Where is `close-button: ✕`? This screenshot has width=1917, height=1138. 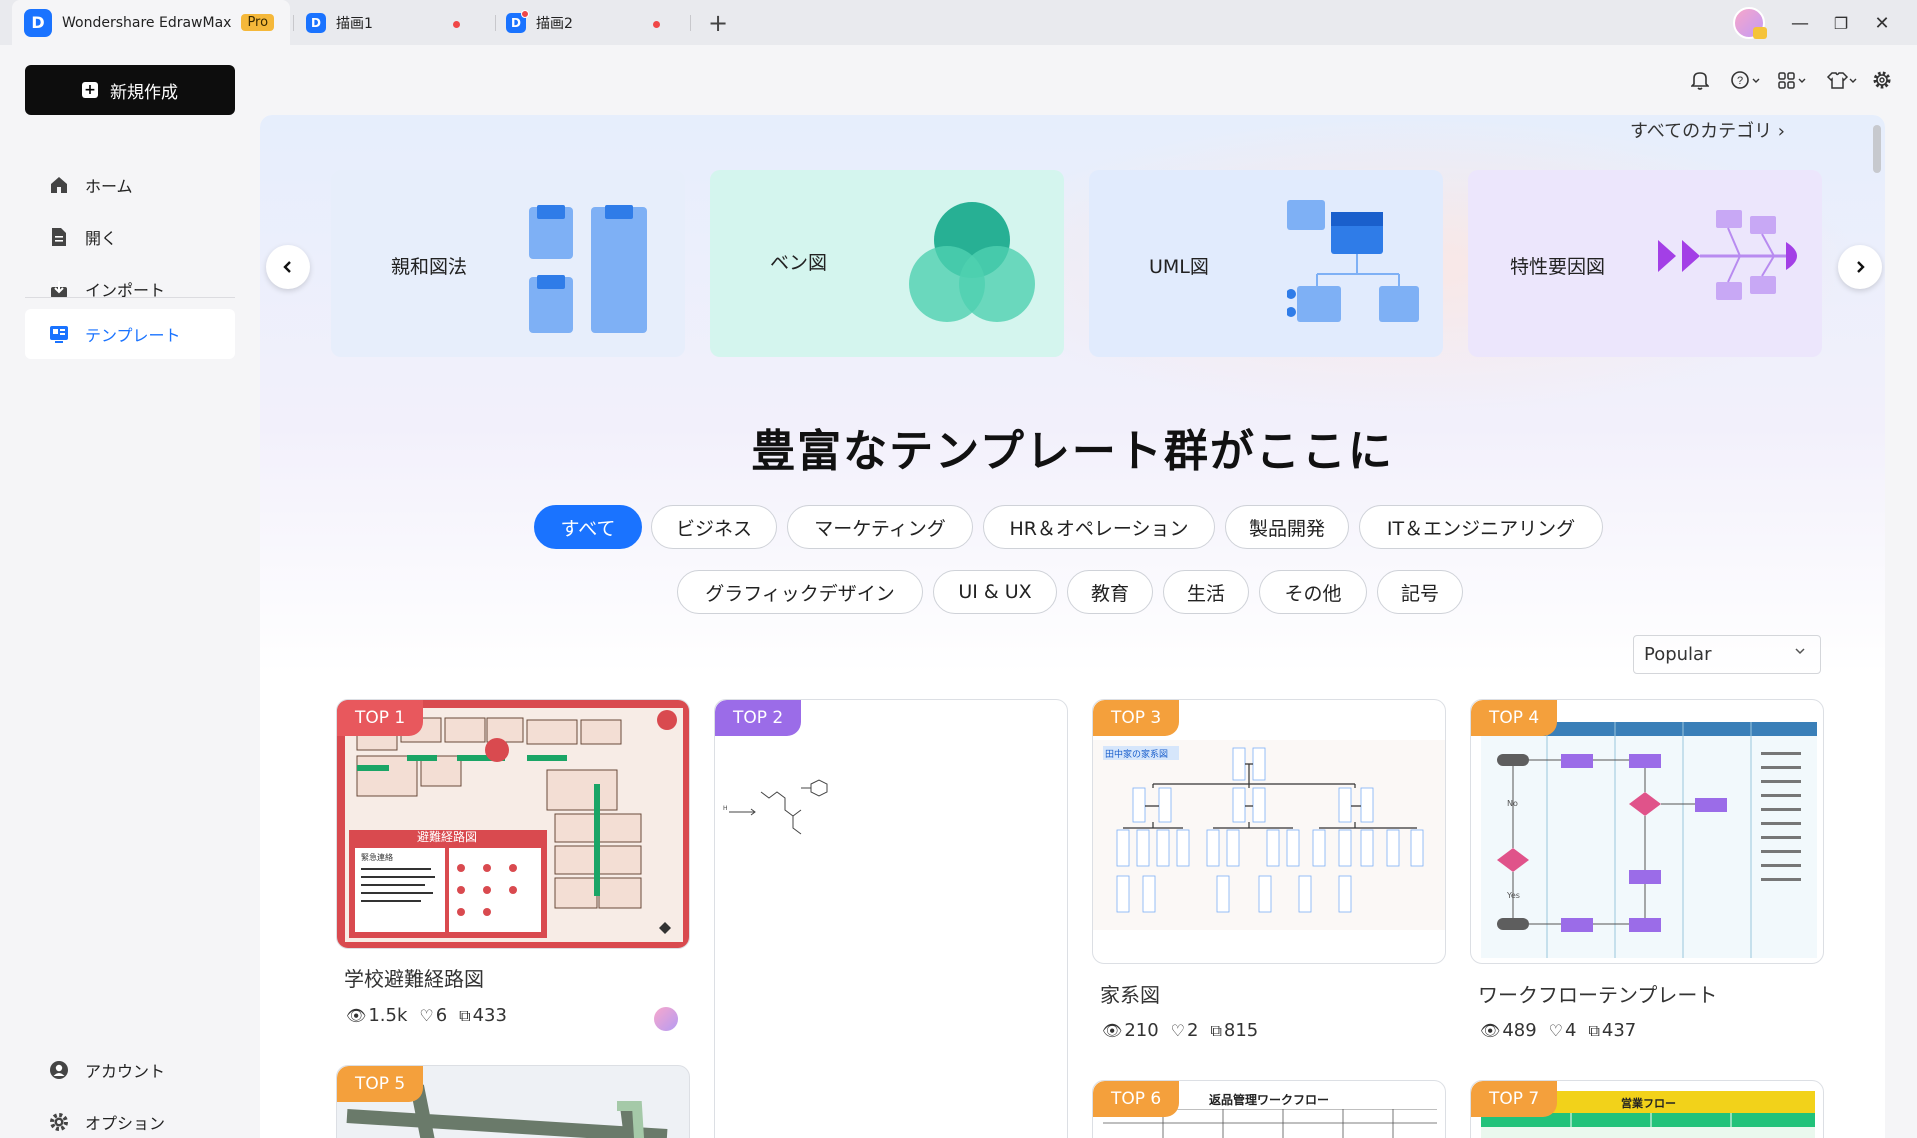 close-button: ✕ is located at coordinates (1882, 23).